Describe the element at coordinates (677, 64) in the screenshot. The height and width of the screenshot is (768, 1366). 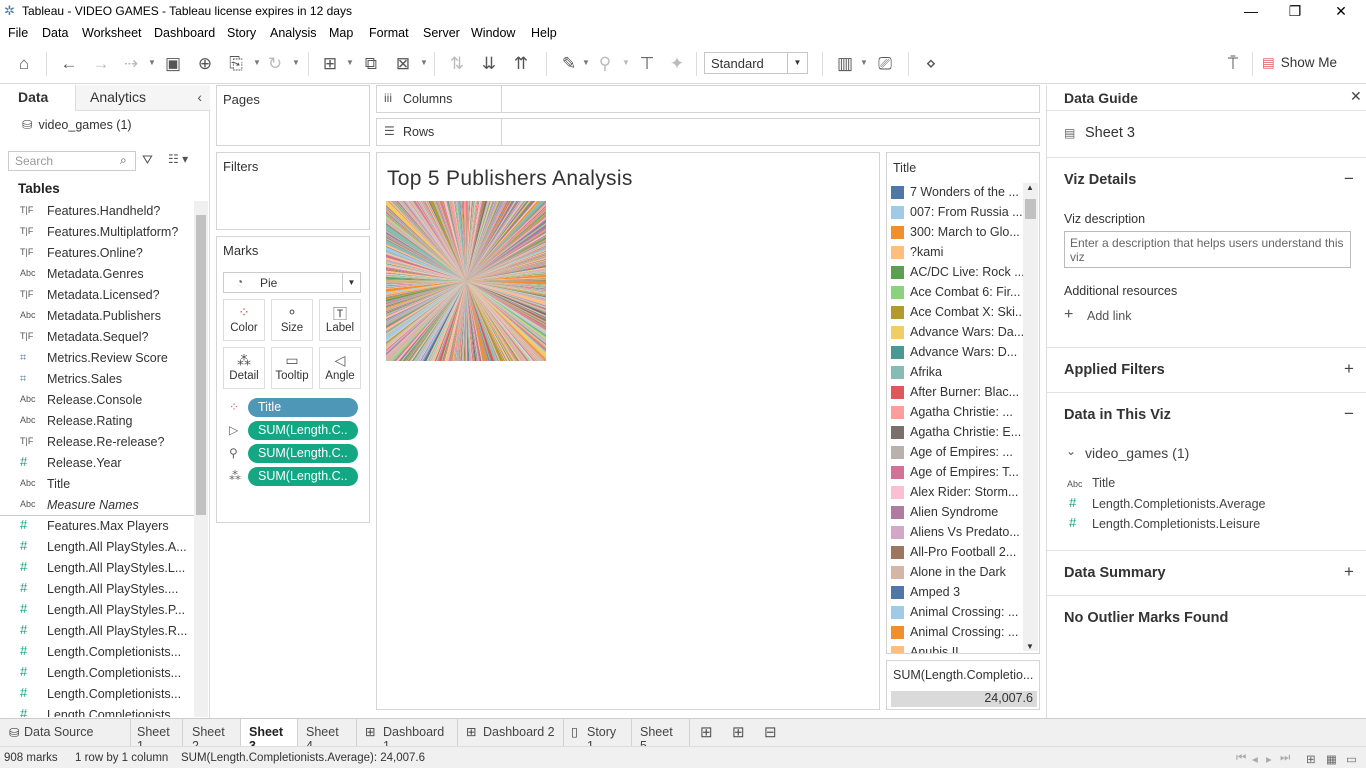
I see `fix-axes-icon: ✦` at that location.